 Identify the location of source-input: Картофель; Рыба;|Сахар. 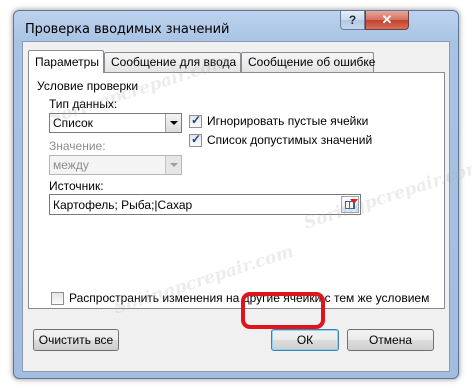
(205, 204).